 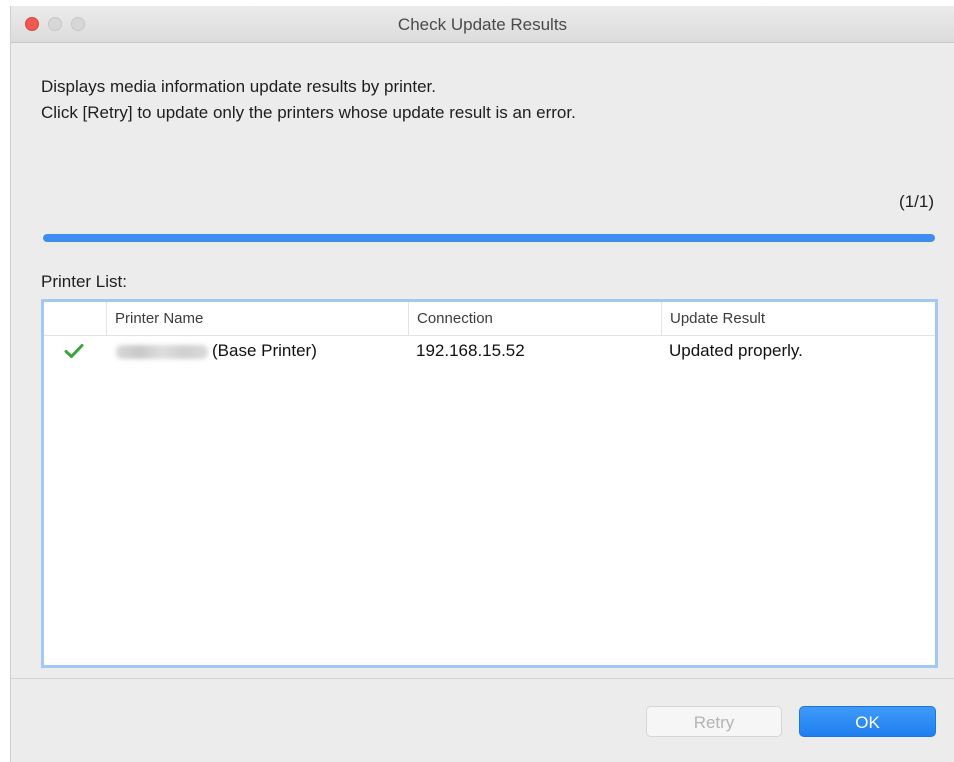 I want to click on retry-button: Retry, so click(x=714, y=721).